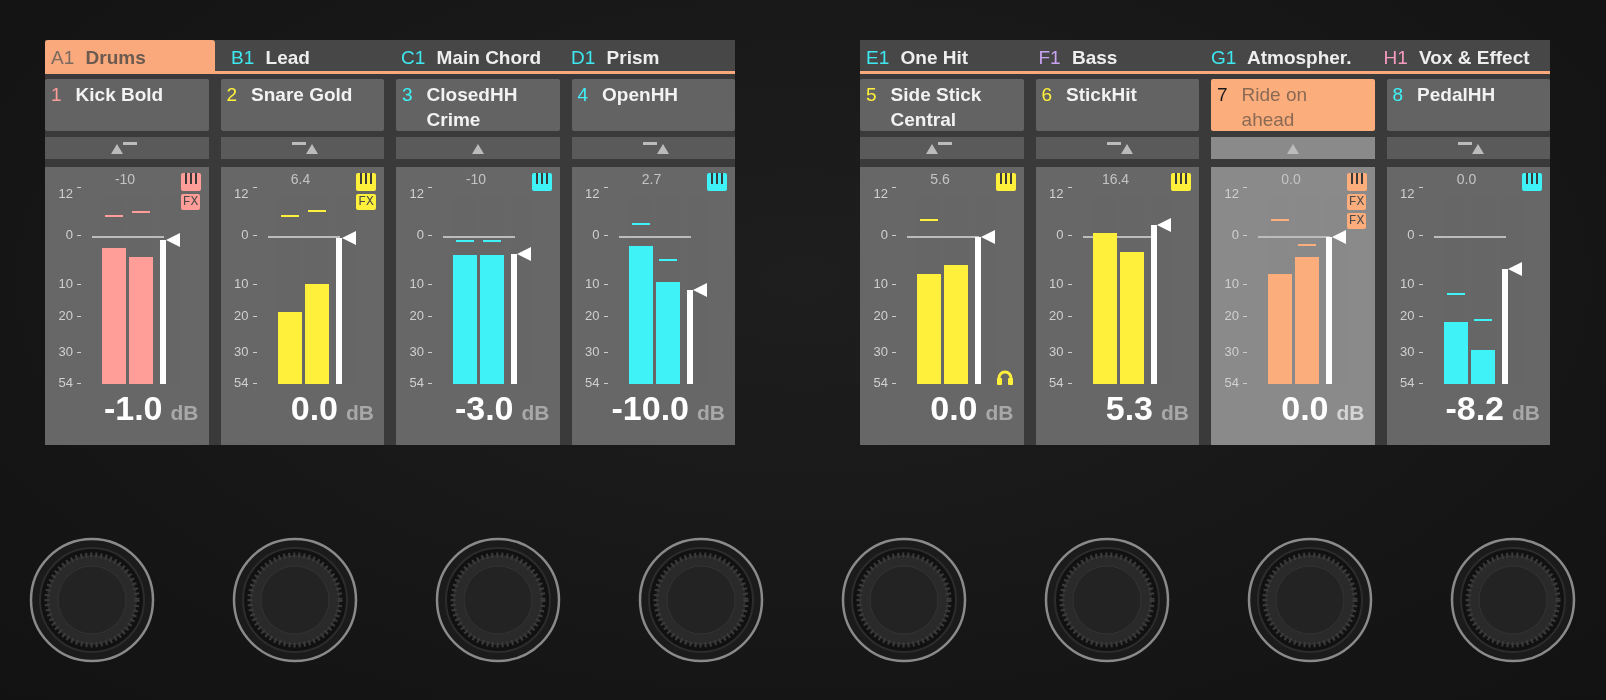  I want to click on channel-name-box: 7 Ride on ahead, so click(1293, 105).